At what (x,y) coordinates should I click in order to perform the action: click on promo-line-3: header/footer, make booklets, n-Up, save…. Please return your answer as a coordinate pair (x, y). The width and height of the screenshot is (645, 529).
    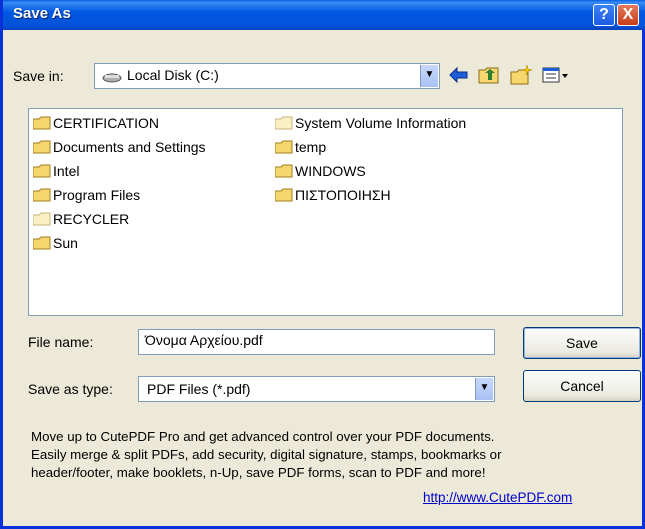
    Looking at the image, I should click on (258, 472).